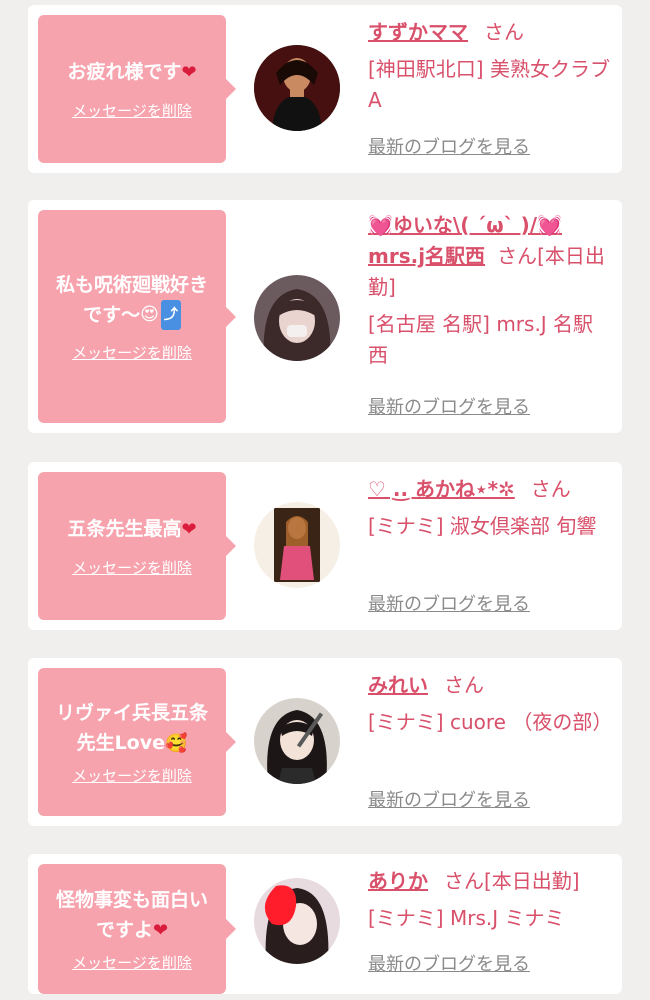 The width and height of the screenshot is (650, 1000). I want to click on message-text: お疲れ様です❤, so click(131, 72).